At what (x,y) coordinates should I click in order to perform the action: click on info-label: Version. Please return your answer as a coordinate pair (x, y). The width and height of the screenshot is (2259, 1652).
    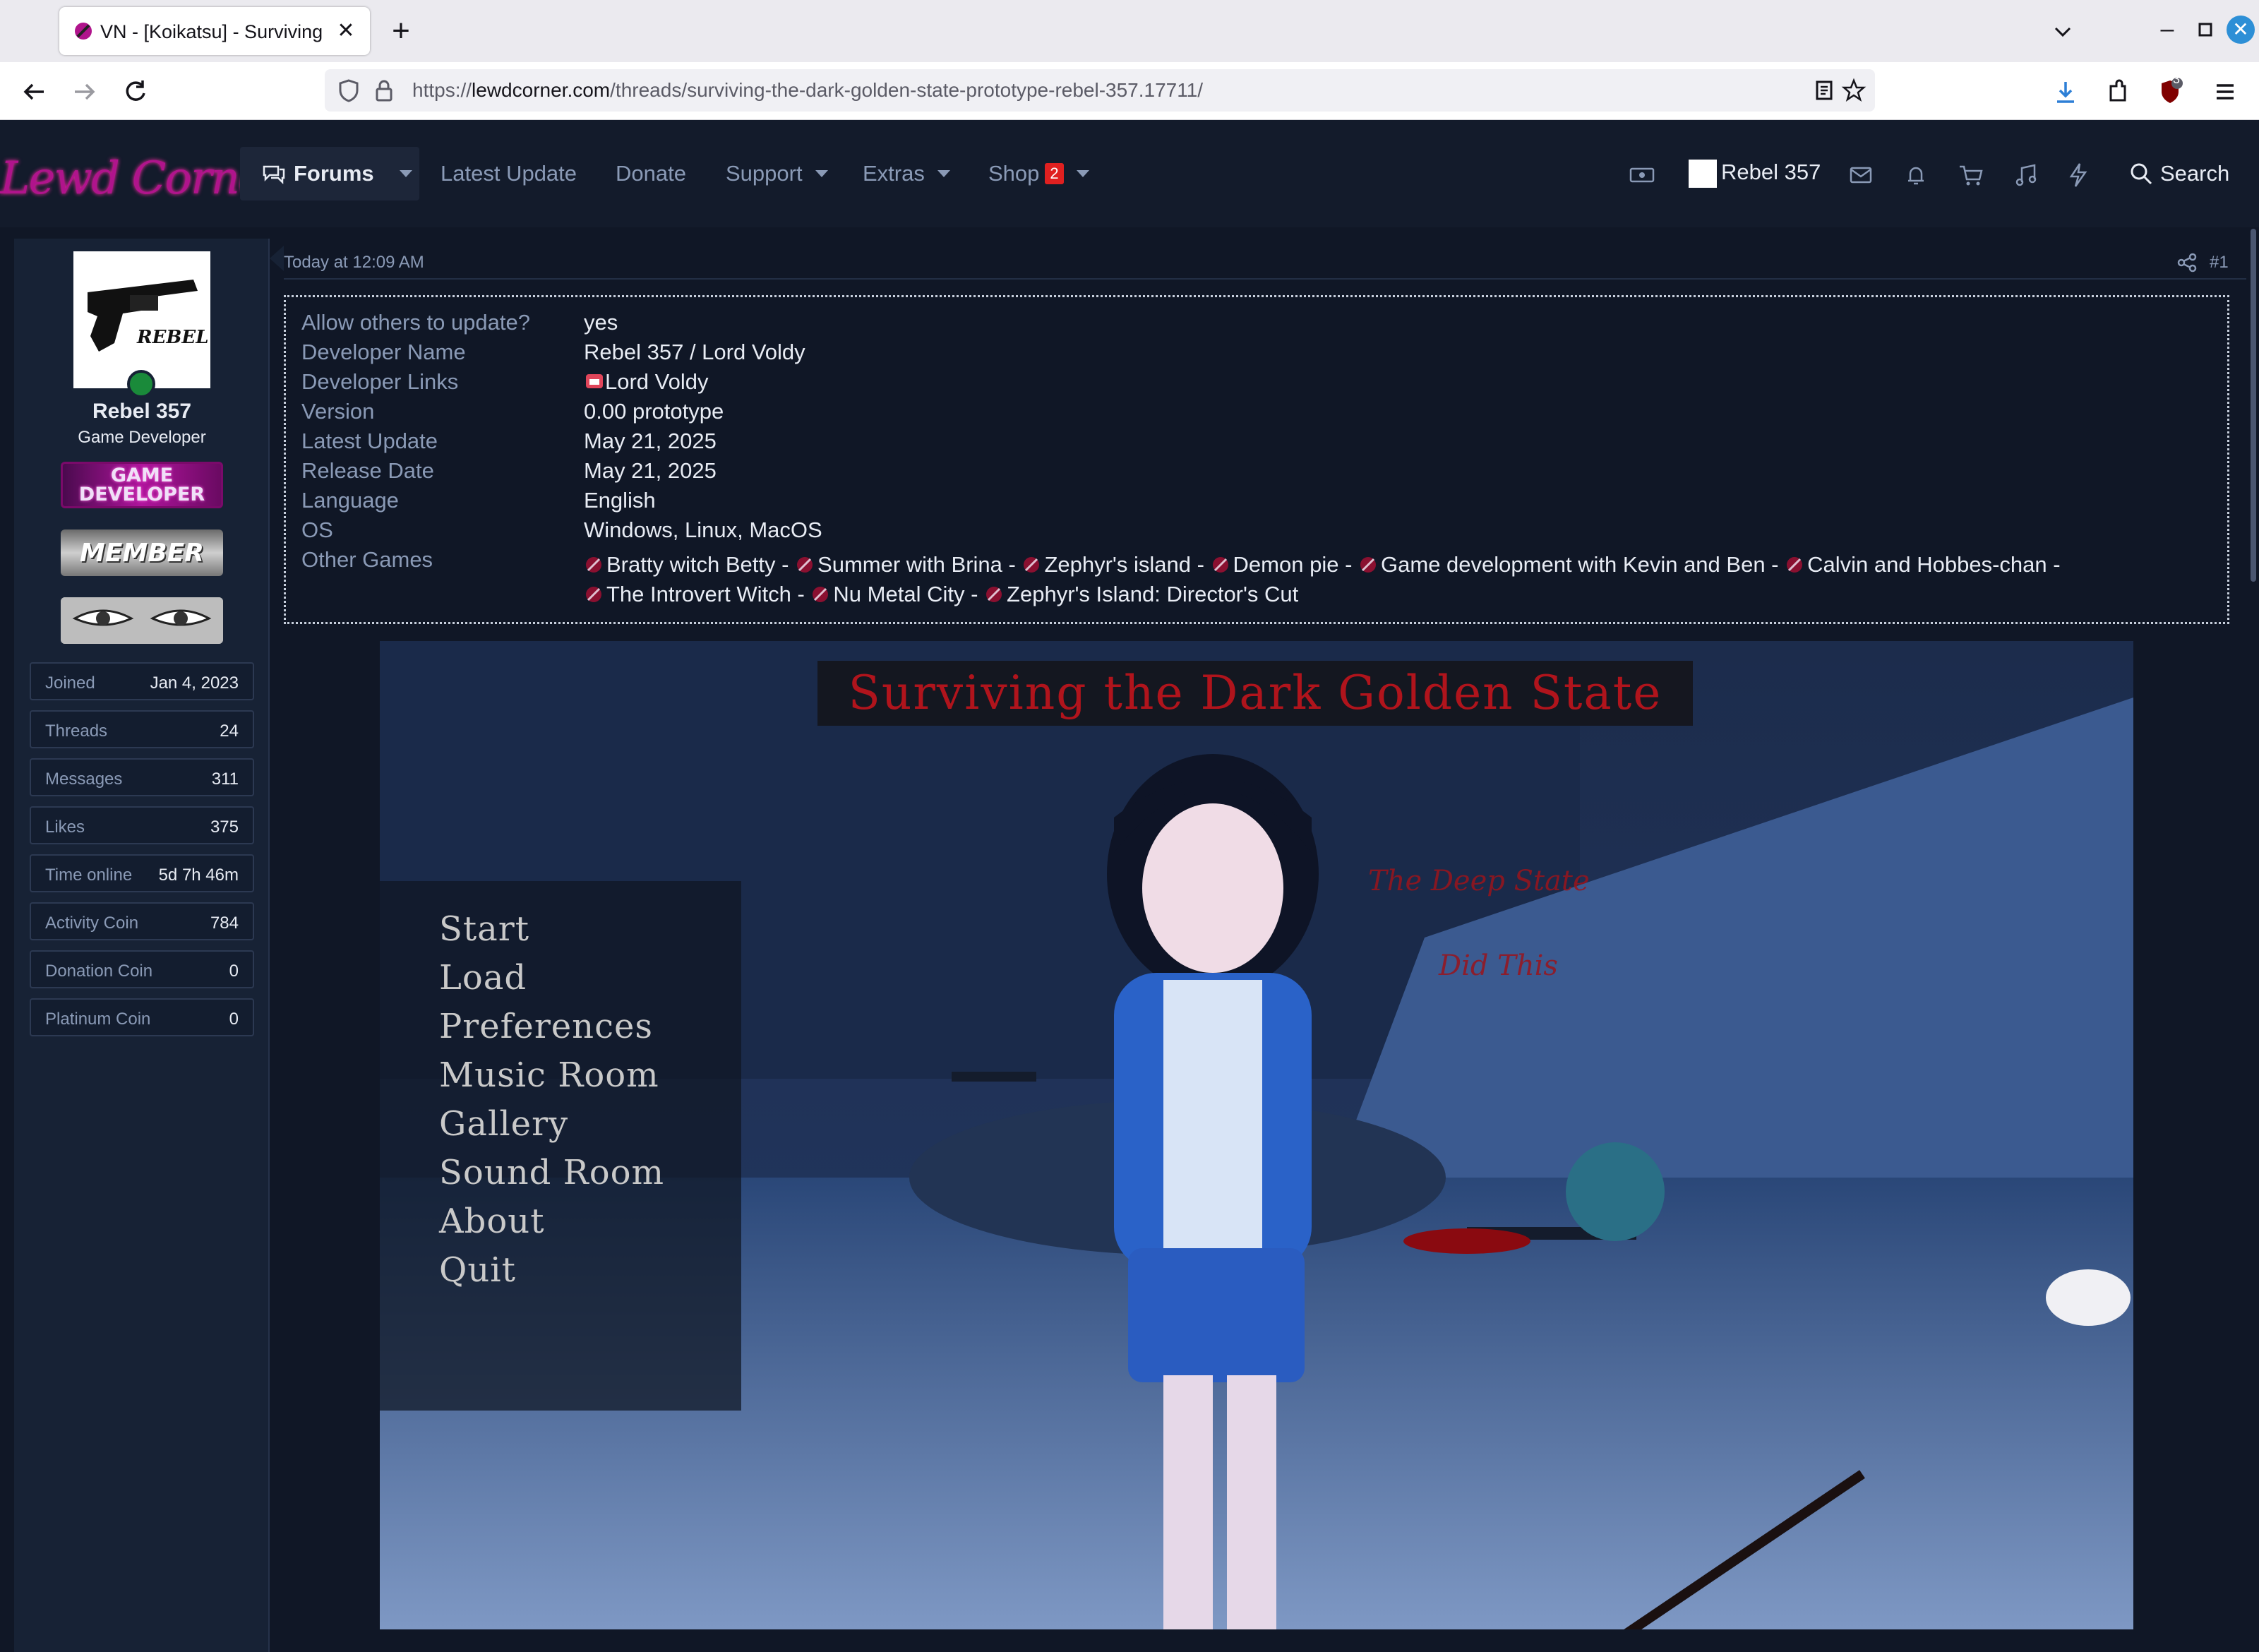
    Looking at the image, I should click on (338, 411).